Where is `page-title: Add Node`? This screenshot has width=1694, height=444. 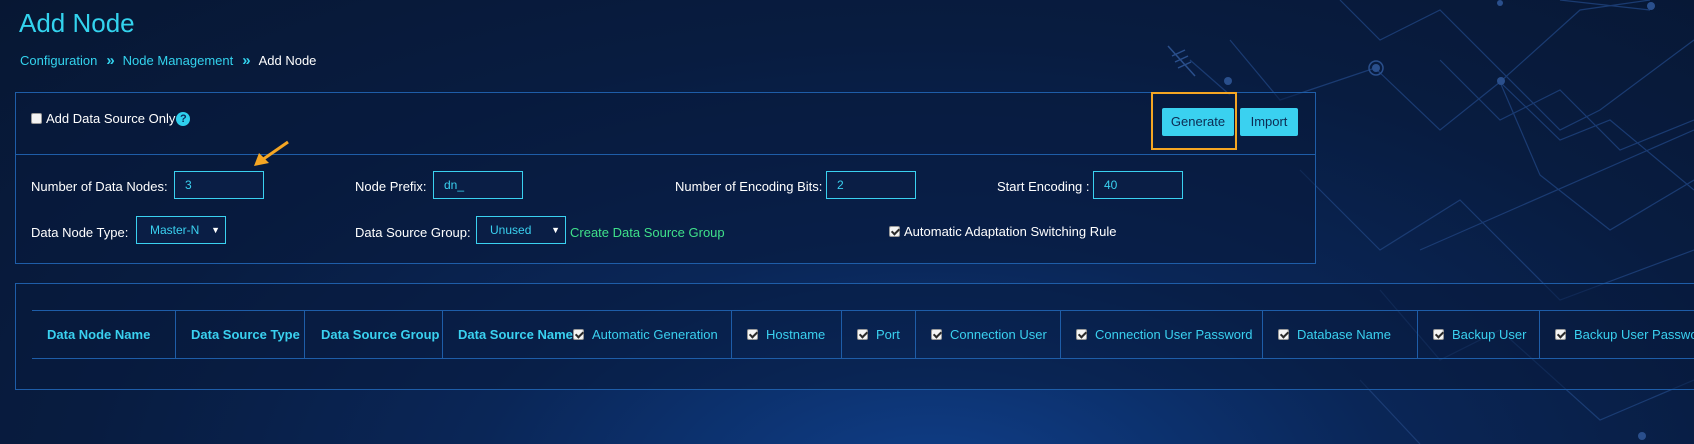 page-title: Add Node is located at coordinates (77, 23).